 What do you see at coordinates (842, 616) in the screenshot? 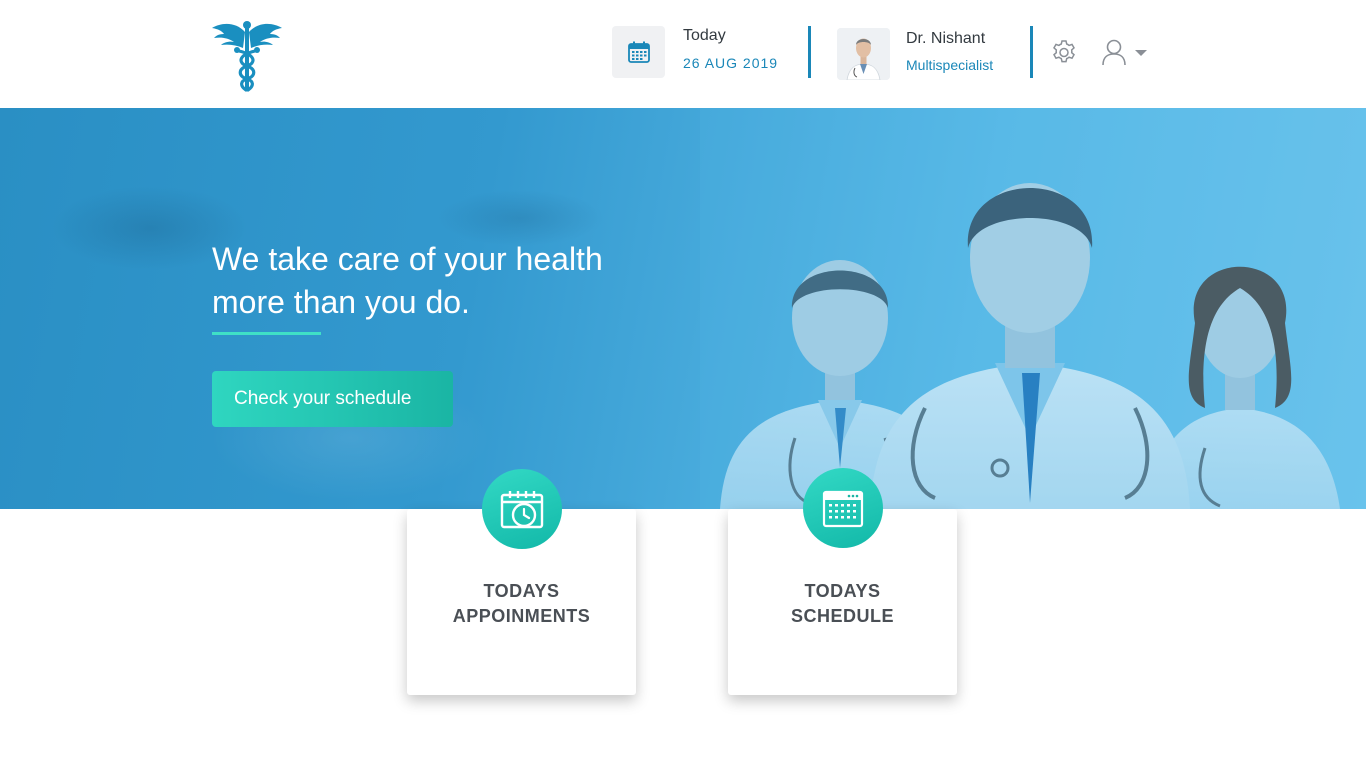
I see `card-title-line2: SCHEDULE` at bounding box center [842, 616].